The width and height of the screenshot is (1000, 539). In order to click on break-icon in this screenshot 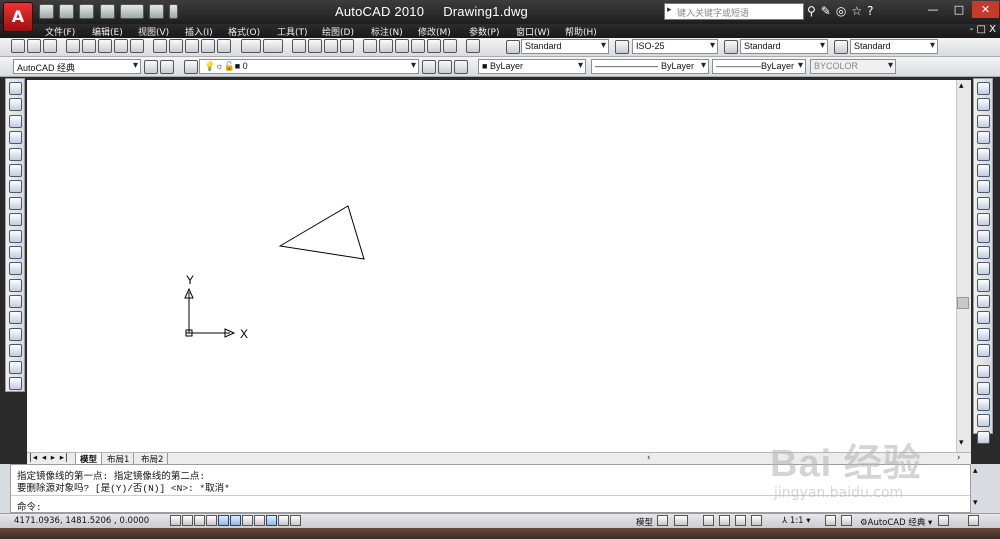, I will do `click(983, 285)`.